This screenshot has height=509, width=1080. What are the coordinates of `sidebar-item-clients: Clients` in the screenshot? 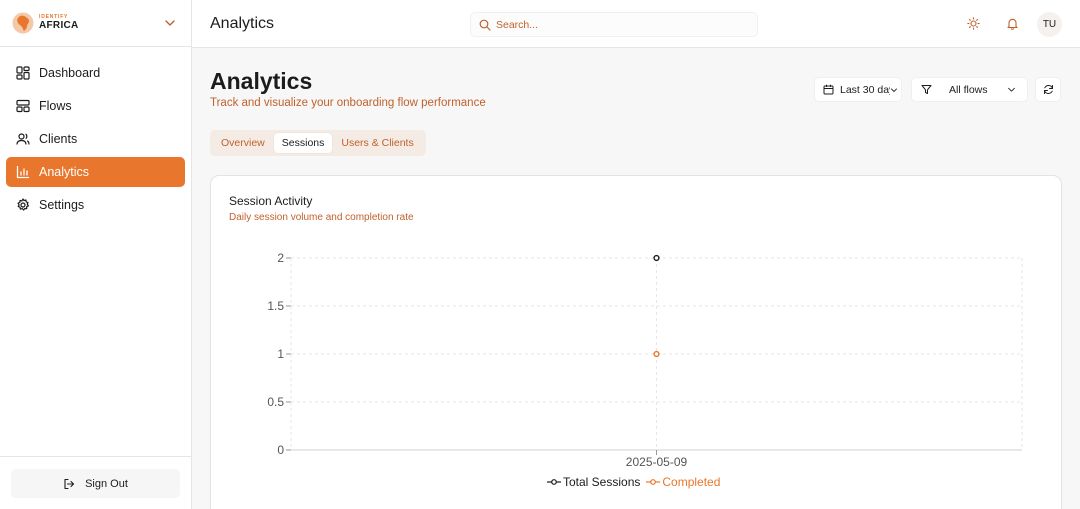 It's located at (95, 139).